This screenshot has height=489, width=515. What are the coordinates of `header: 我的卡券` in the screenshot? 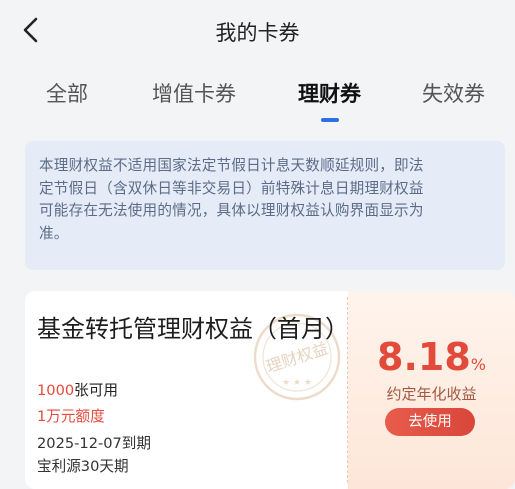 It's located at (257, 30).